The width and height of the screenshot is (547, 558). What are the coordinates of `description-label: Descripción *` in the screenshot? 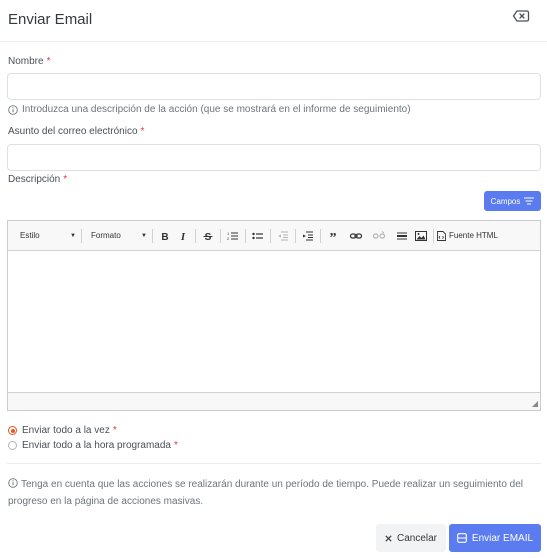 It's located at (38, 179).